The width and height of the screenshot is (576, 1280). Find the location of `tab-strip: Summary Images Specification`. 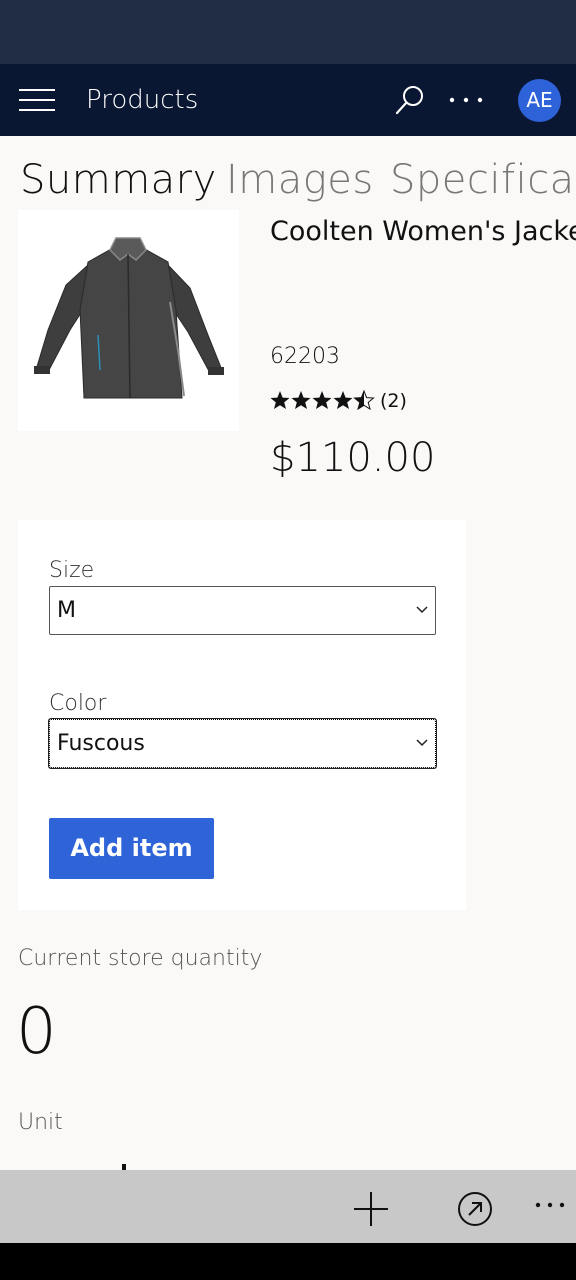

tab-strip: Summary Images Specification is located at coordinates (288, 172).